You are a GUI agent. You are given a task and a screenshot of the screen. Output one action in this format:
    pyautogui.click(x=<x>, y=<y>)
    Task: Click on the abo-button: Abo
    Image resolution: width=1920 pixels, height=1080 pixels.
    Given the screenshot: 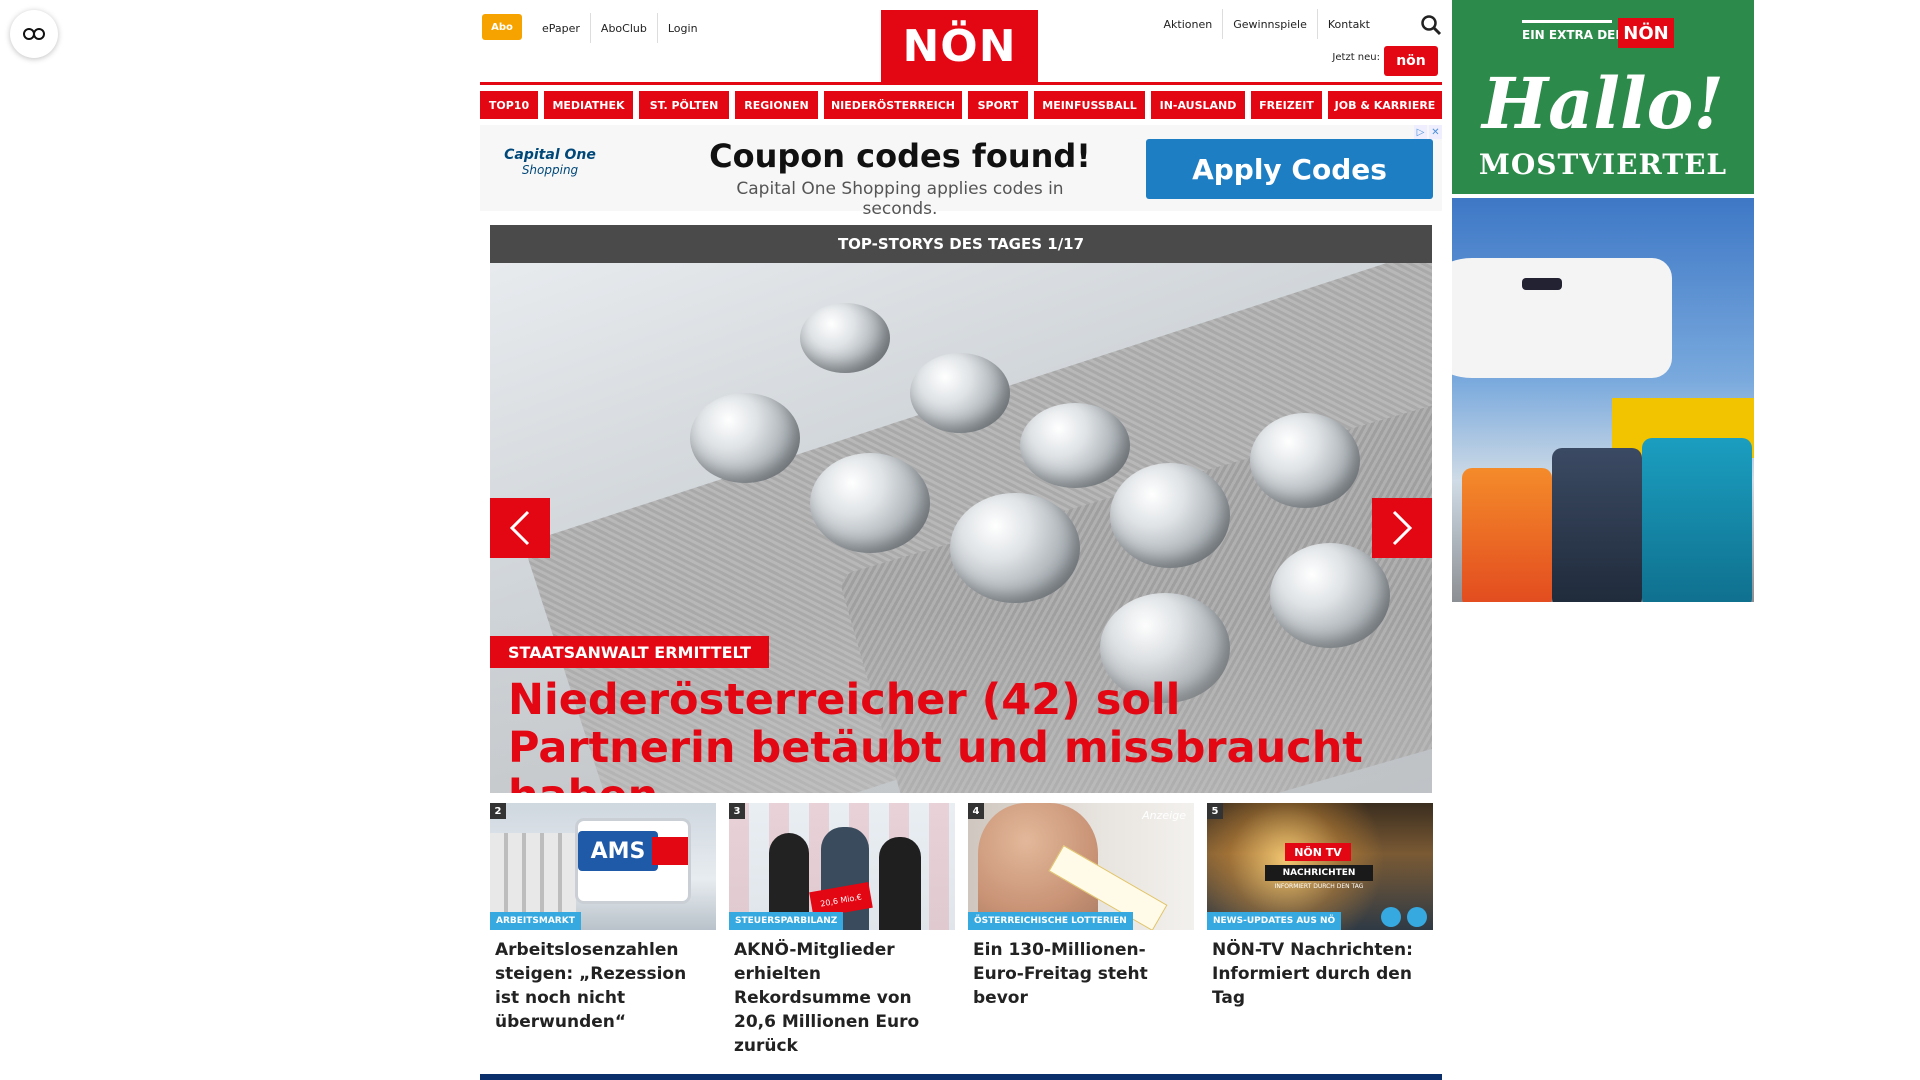 What is the action you would take?
    pyautogui.click(x=502, y=27)
    